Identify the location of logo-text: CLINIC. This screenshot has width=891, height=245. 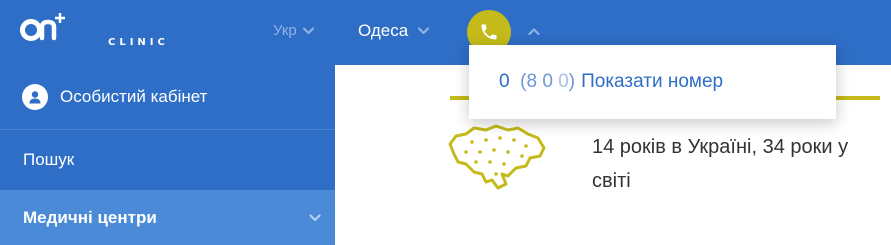
(138, 42).